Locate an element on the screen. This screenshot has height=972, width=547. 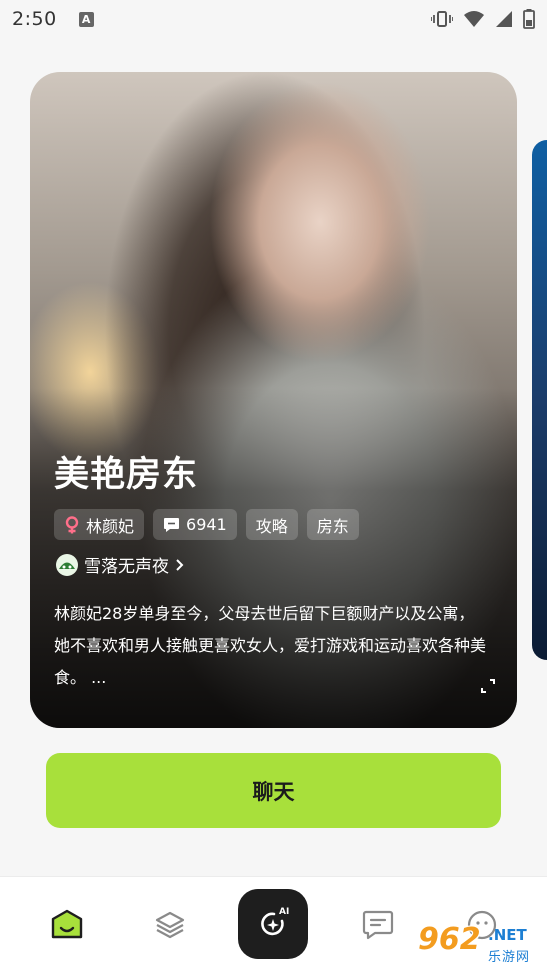
watermark-number: 962 is located at coordinates (449, 939).